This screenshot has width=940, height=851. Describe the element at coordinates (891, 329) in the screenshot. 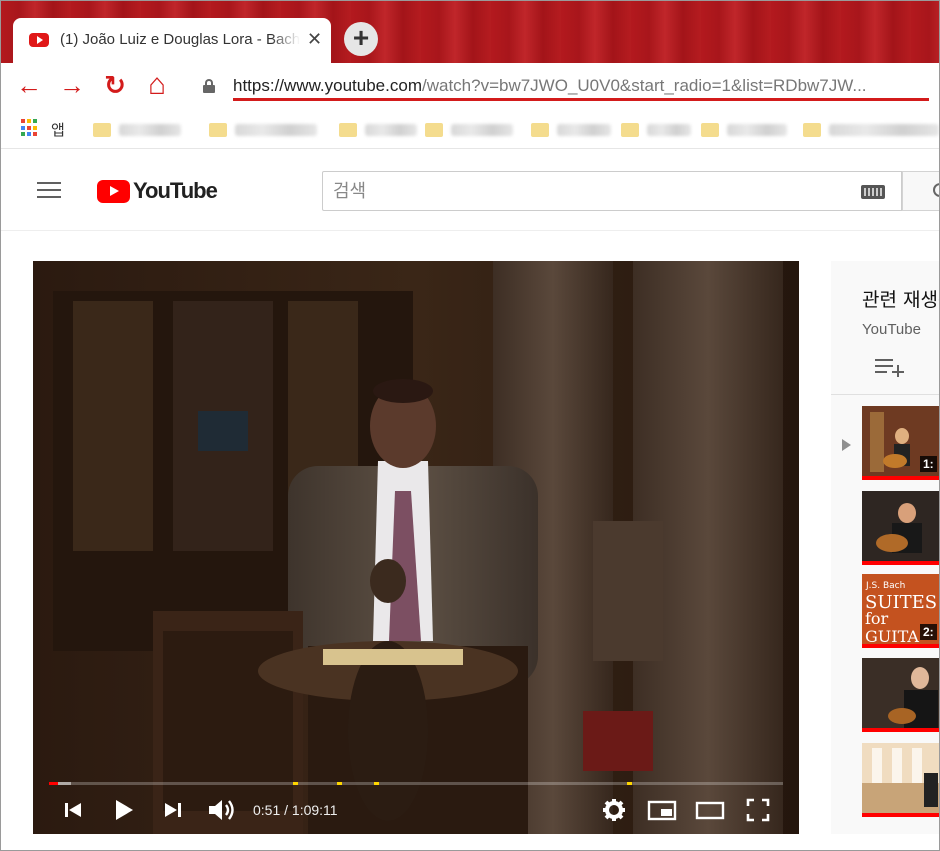

I see `playlist-owner: YouTube` at that location.